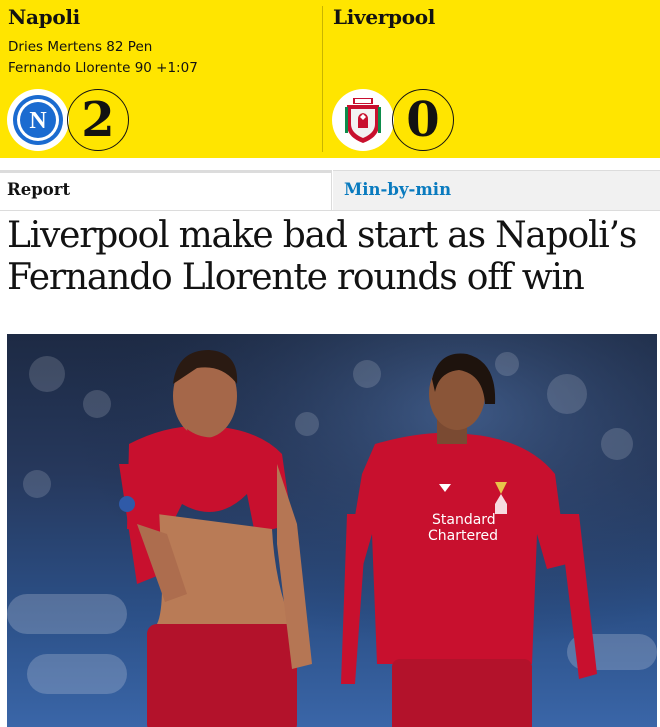 This screenshot has width=660, height=727. Describe the element at coordinates (423, 120) in the screenshot. I see `away-score: 0` at that location.